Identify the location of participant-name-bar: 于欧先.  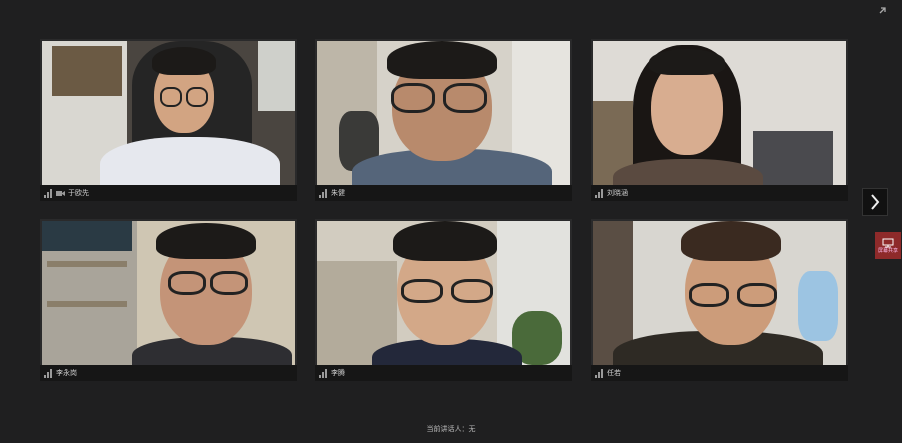
(168, 193).